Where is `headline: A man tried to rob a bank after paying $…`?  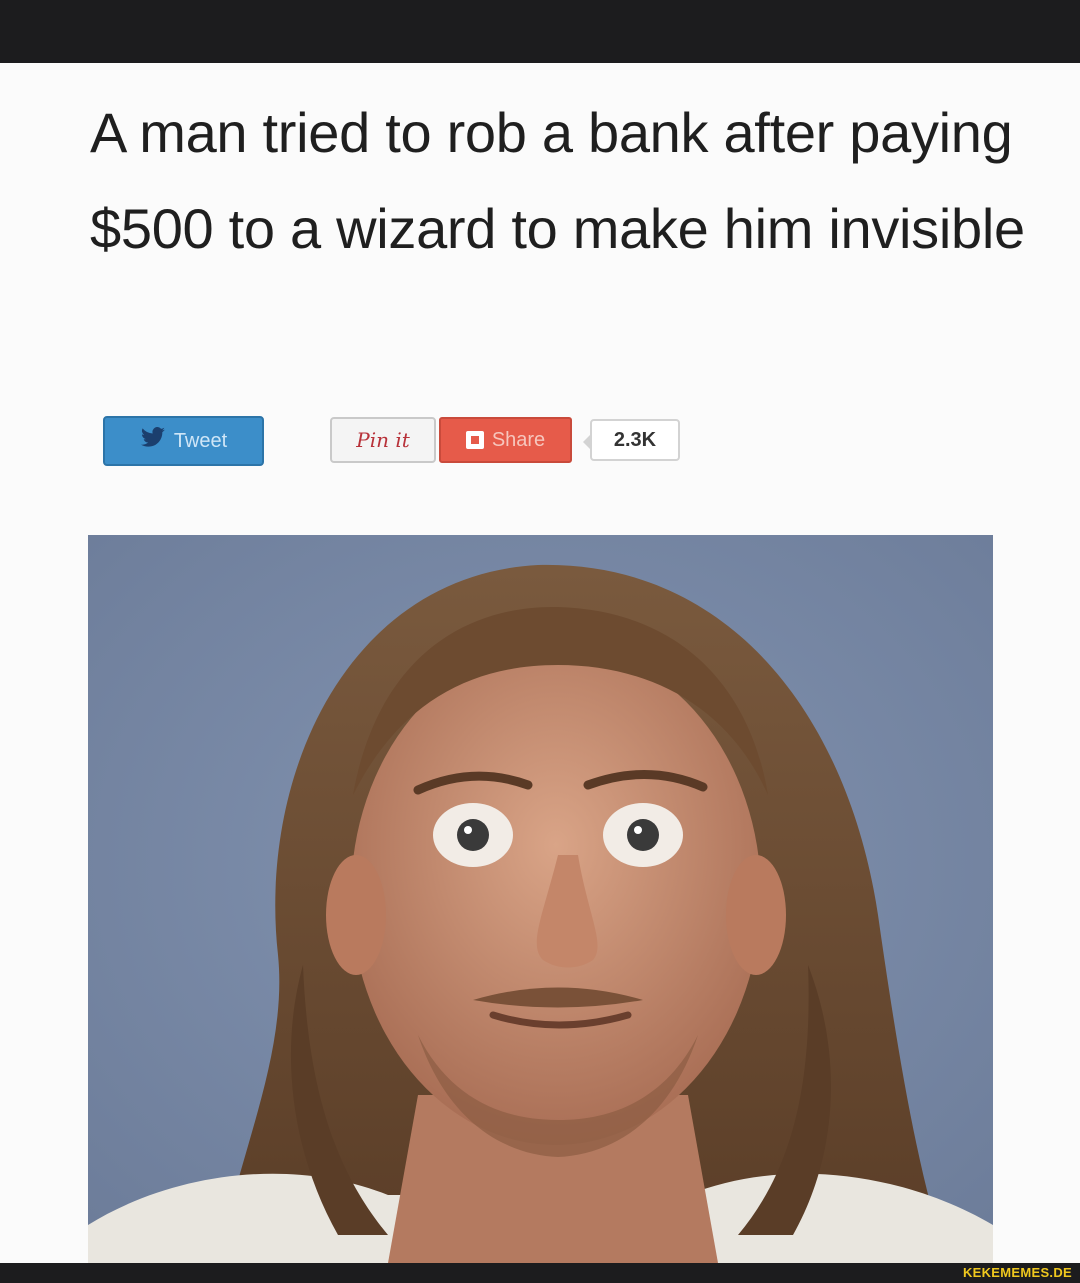
headline: A man tried to rob a bank after paying $… is located at coordinates (557, 180).